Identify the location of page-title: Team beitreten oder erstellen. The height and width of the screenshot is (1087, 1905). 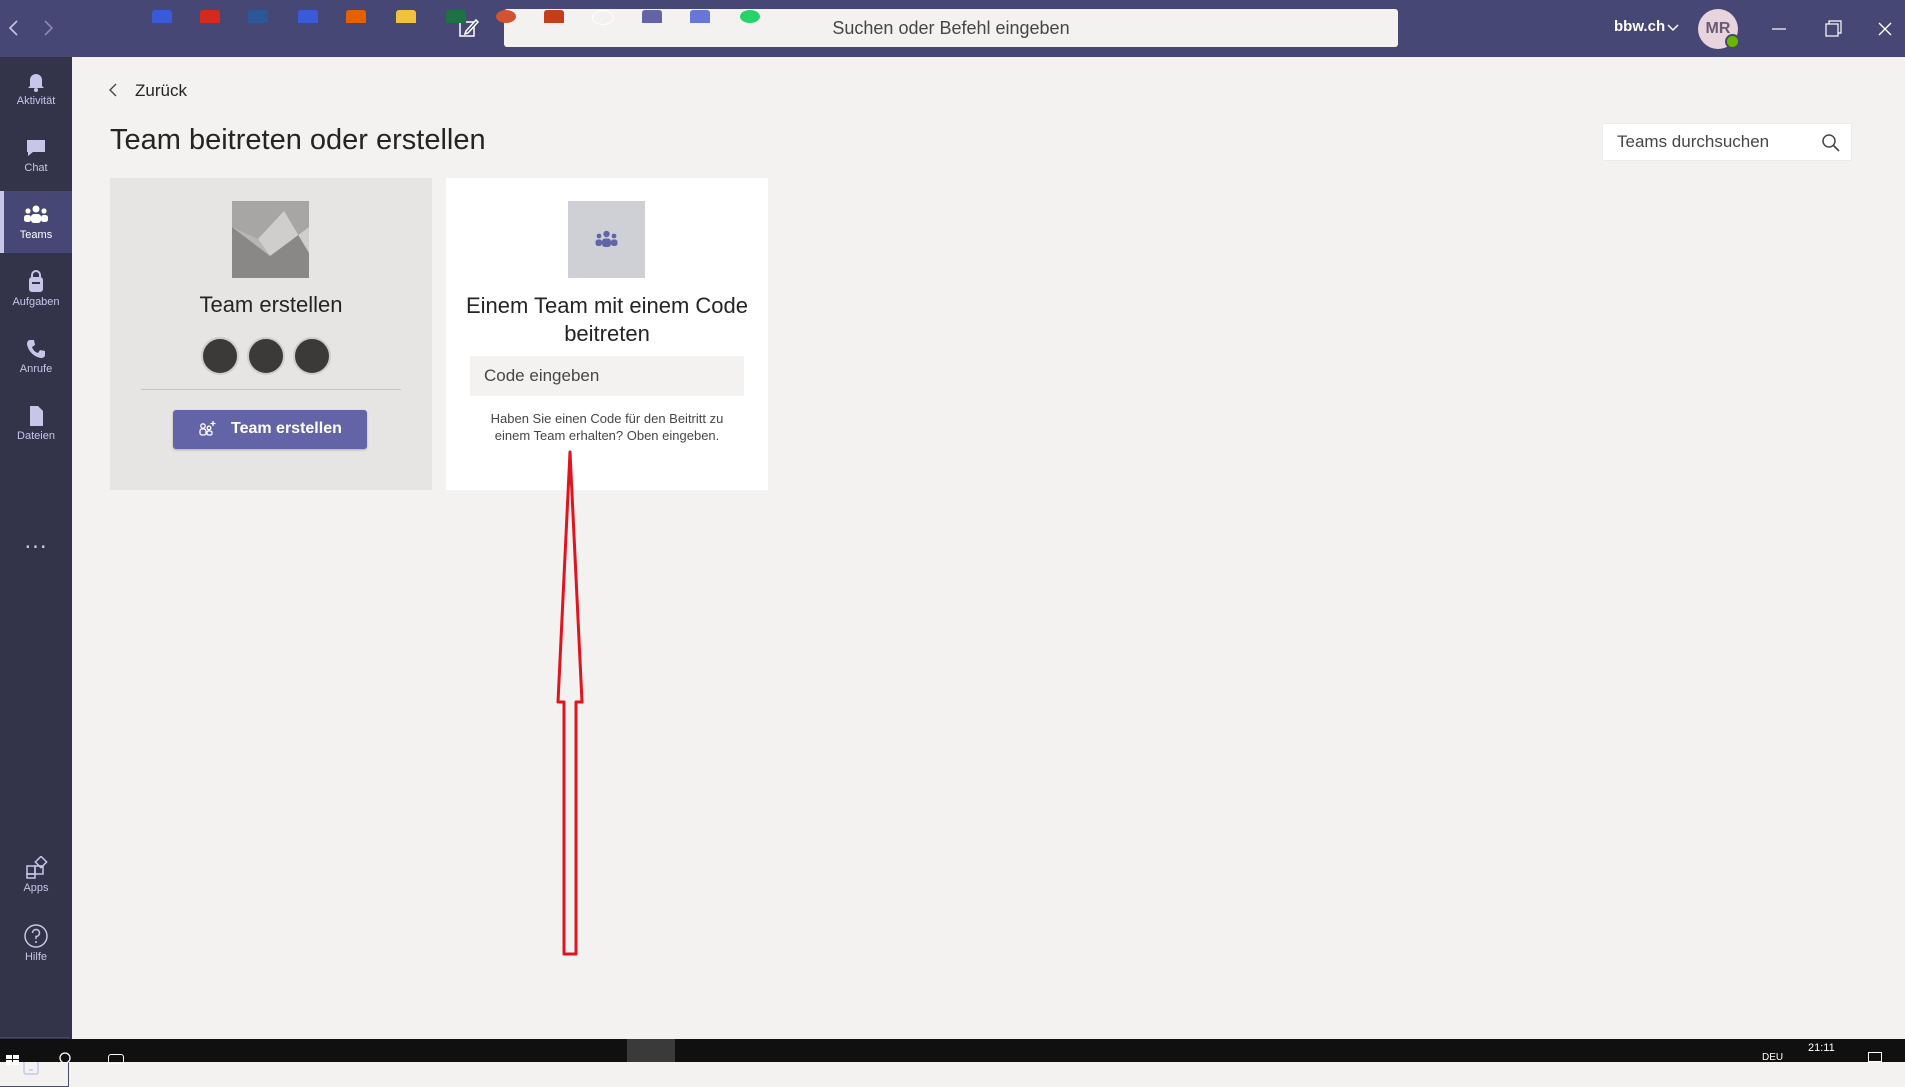
(298, 140).